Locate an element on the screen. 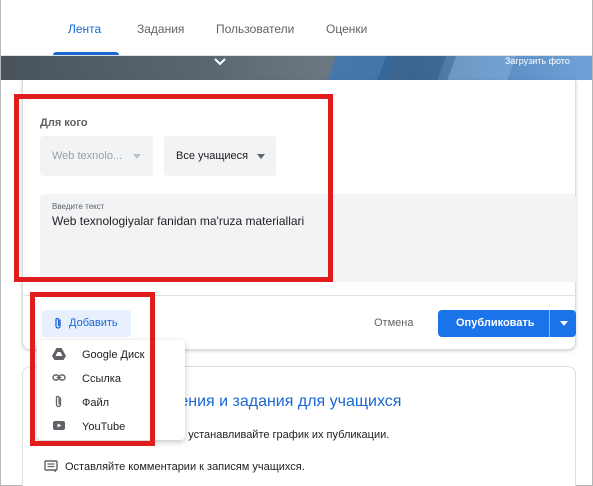  info-card-text: я и устанавливайте график их публикации. is located at coordinates (280, 435).